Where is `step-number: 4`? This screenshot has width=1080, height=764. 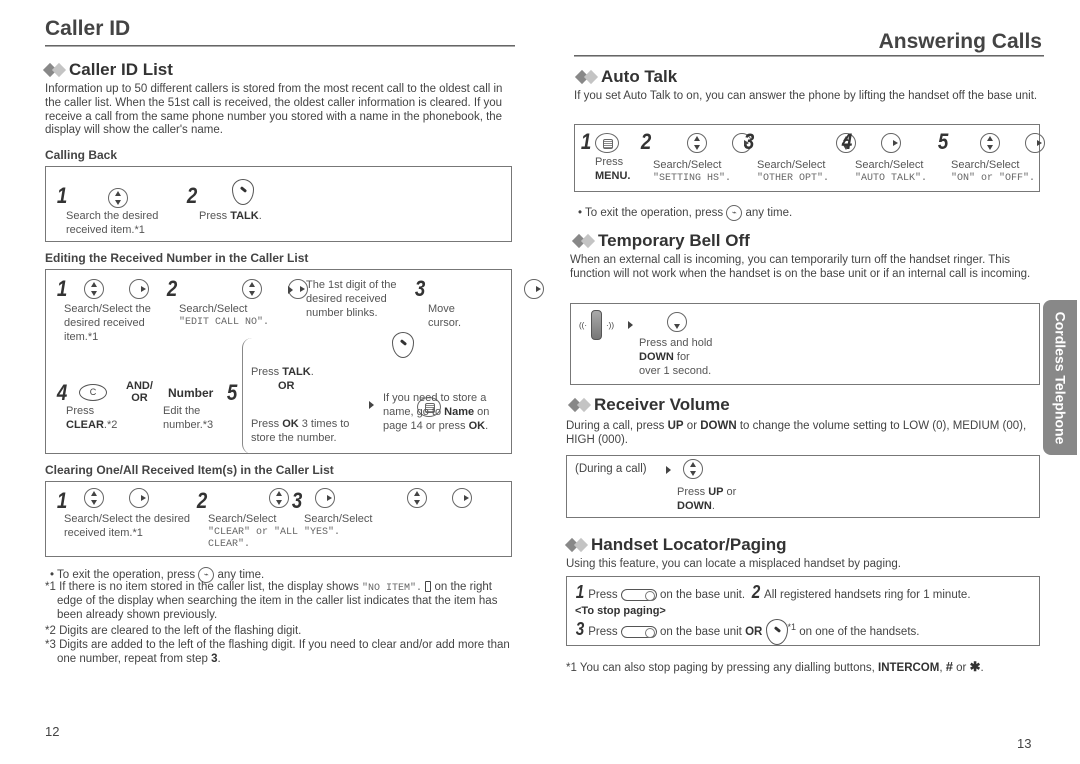
step-number: 4 is located at coordinates (62, 392).